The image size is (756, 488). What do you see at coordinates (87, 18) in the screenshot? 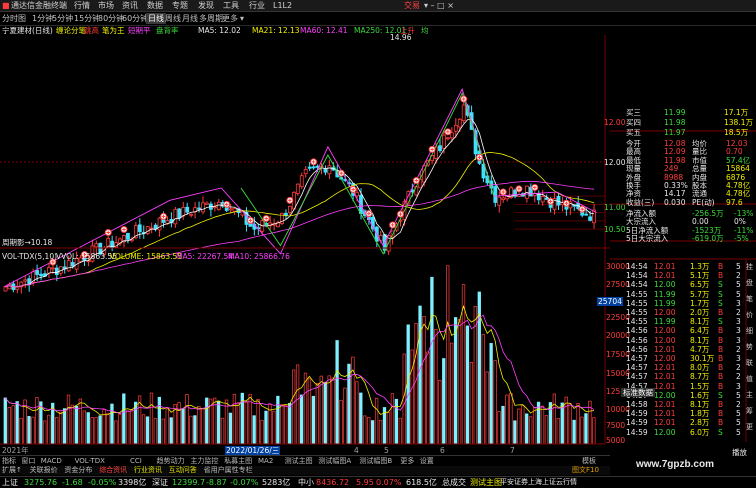
I see `period-tab: 15分钟` at bounding box center [87, 18].